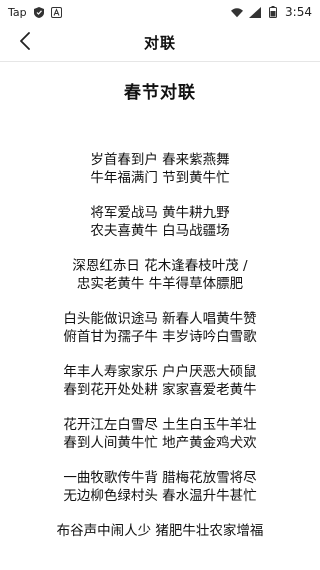 This screenshot has height=570, width=320. I want to click on back-button, so click(25, 43).